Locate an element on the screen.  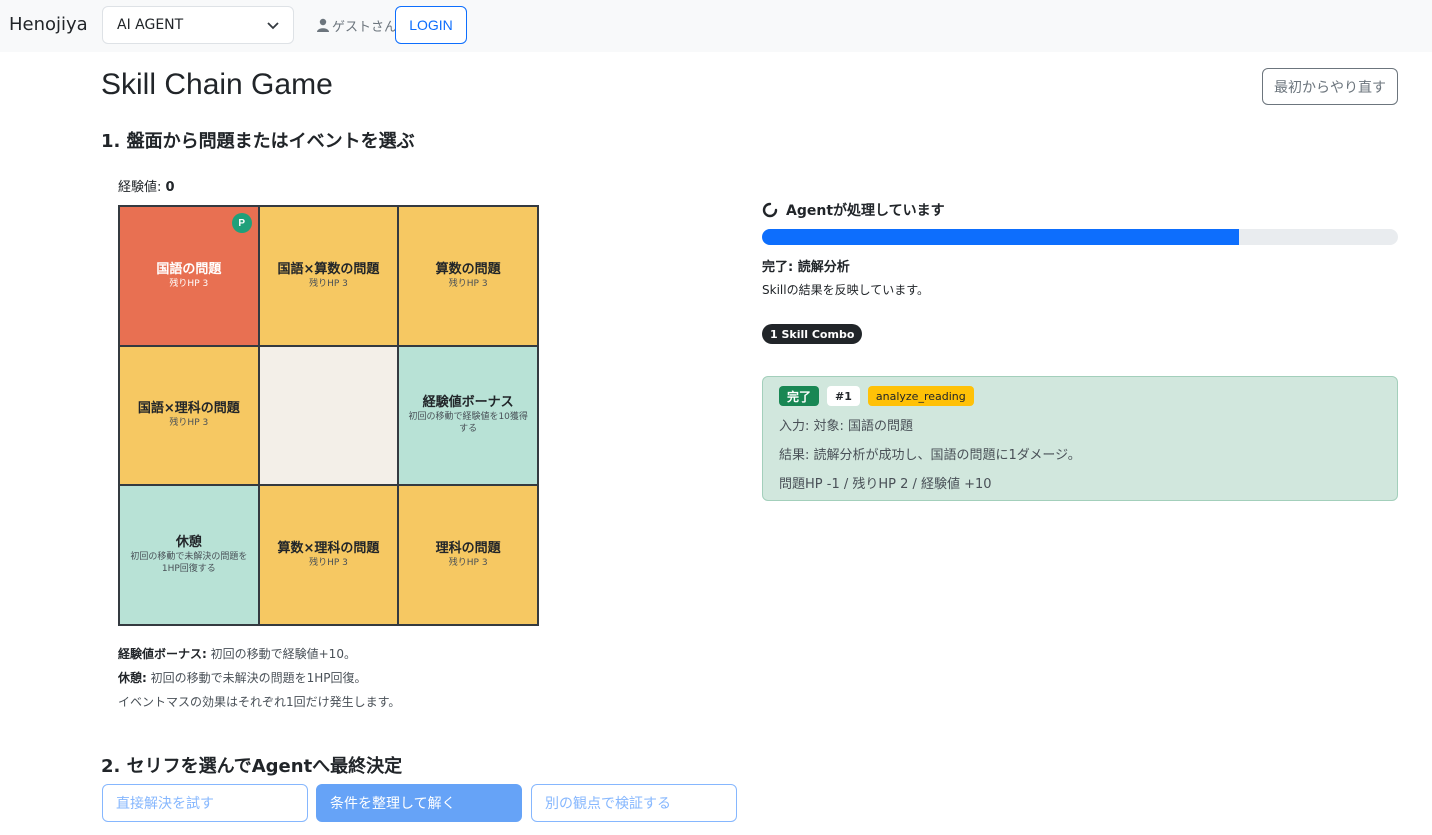
cell-title: 算数の問題 is located at coordinates (468, 269).